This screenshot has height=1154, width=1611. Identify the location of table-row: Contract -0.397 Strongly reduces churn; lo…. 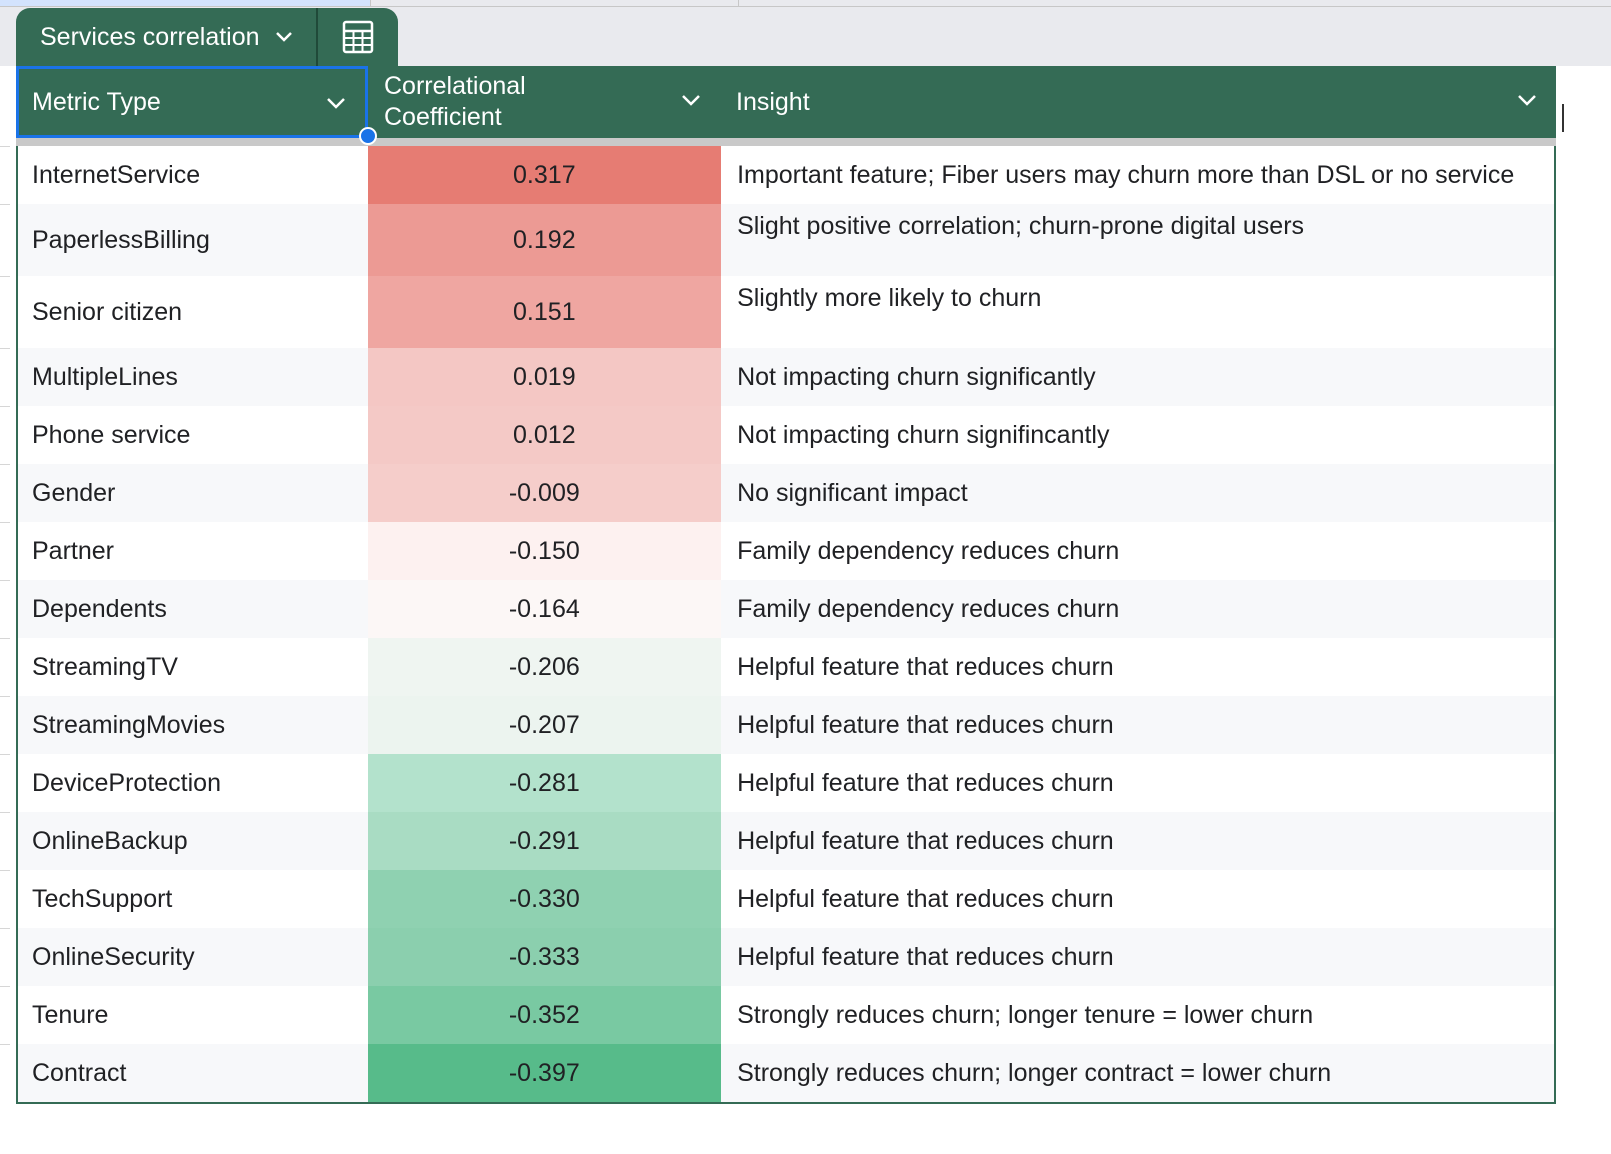
(786, 1073).